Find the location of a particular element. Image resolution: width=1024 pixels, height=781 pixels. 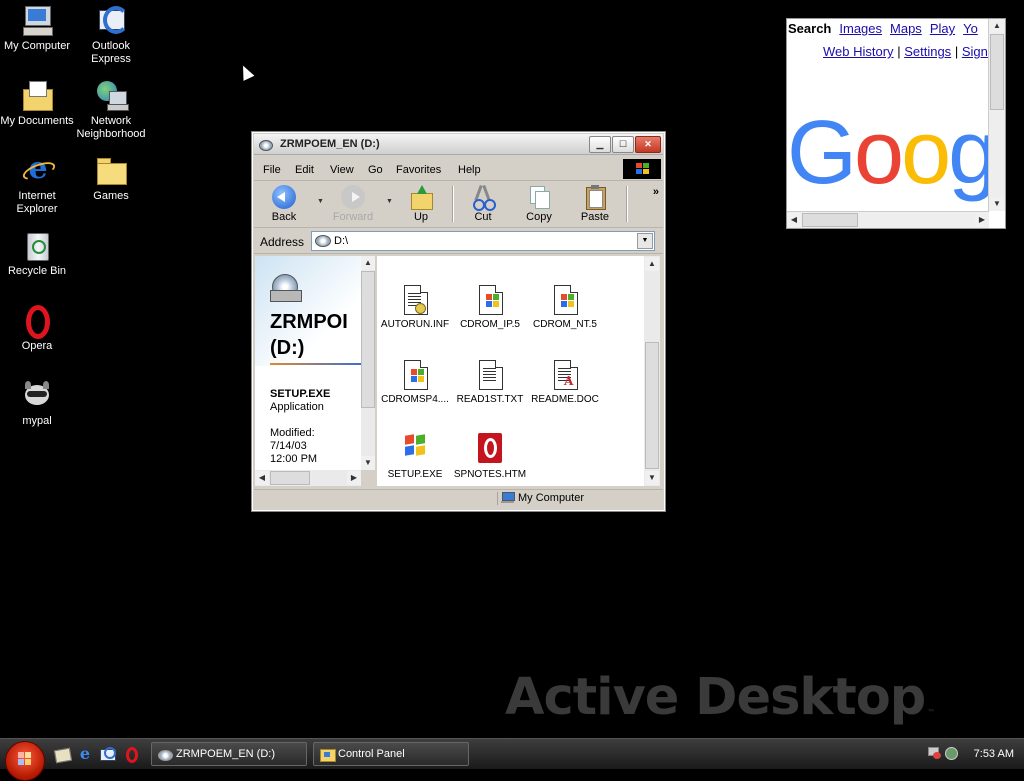

google-web-history-link: Web History is located at coordinates (858, 51).